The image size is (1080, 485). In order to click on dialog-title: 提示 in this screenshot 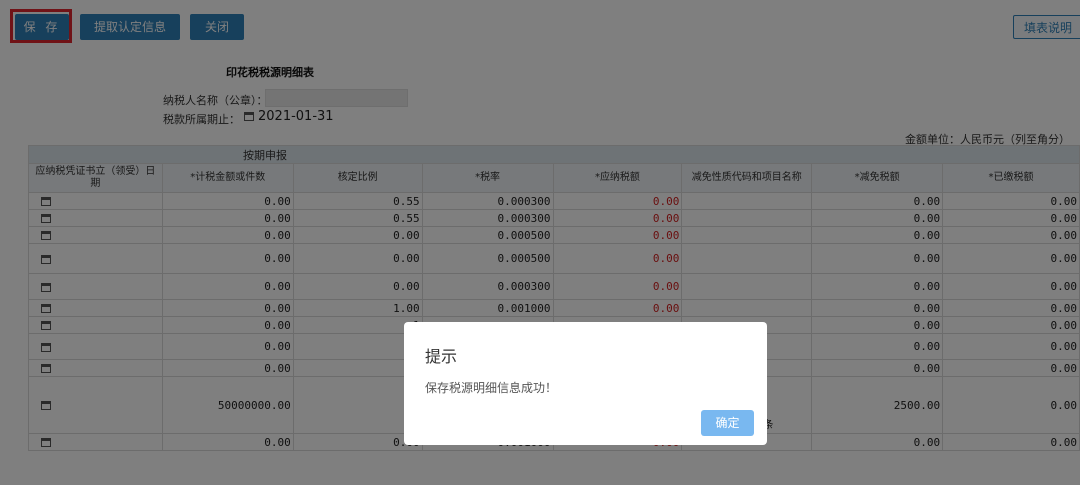, I will do `click(441, 356)`.